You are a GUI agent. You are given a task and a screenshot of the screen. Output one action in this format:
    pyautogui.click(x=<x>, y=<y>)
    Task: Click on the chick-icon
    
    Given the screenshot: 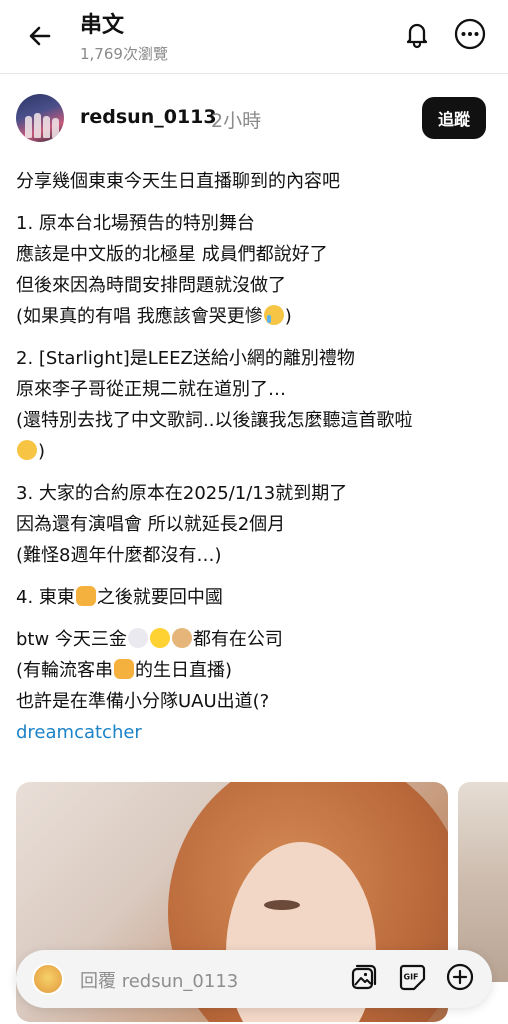 What is the action you would take?
    pyautogui.click(x=159, y=638)
    